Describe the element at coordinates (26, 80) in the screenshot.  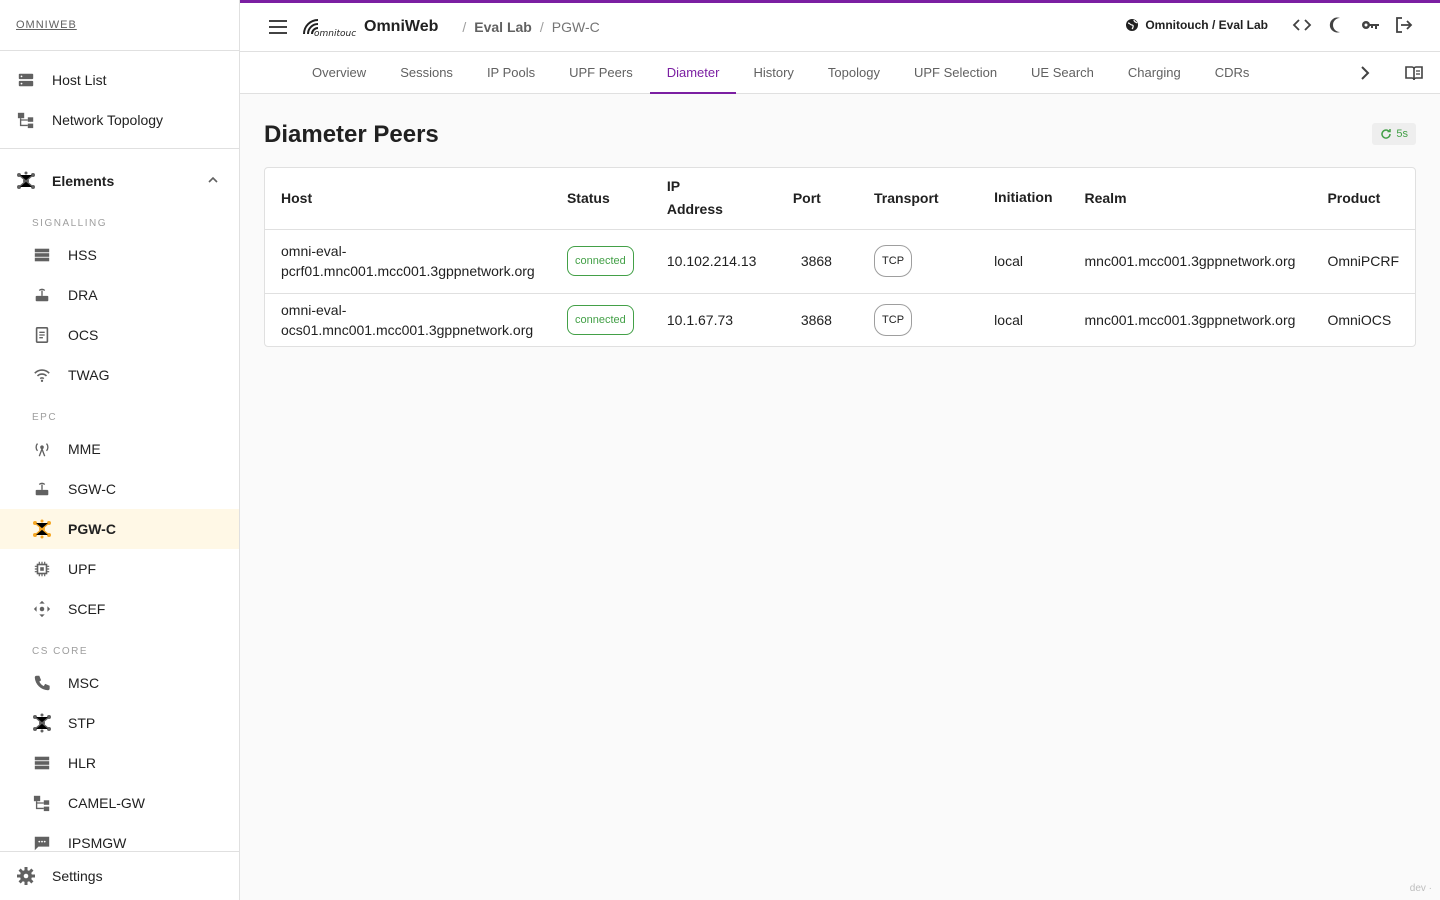
I see `host-list-icon` at that location.